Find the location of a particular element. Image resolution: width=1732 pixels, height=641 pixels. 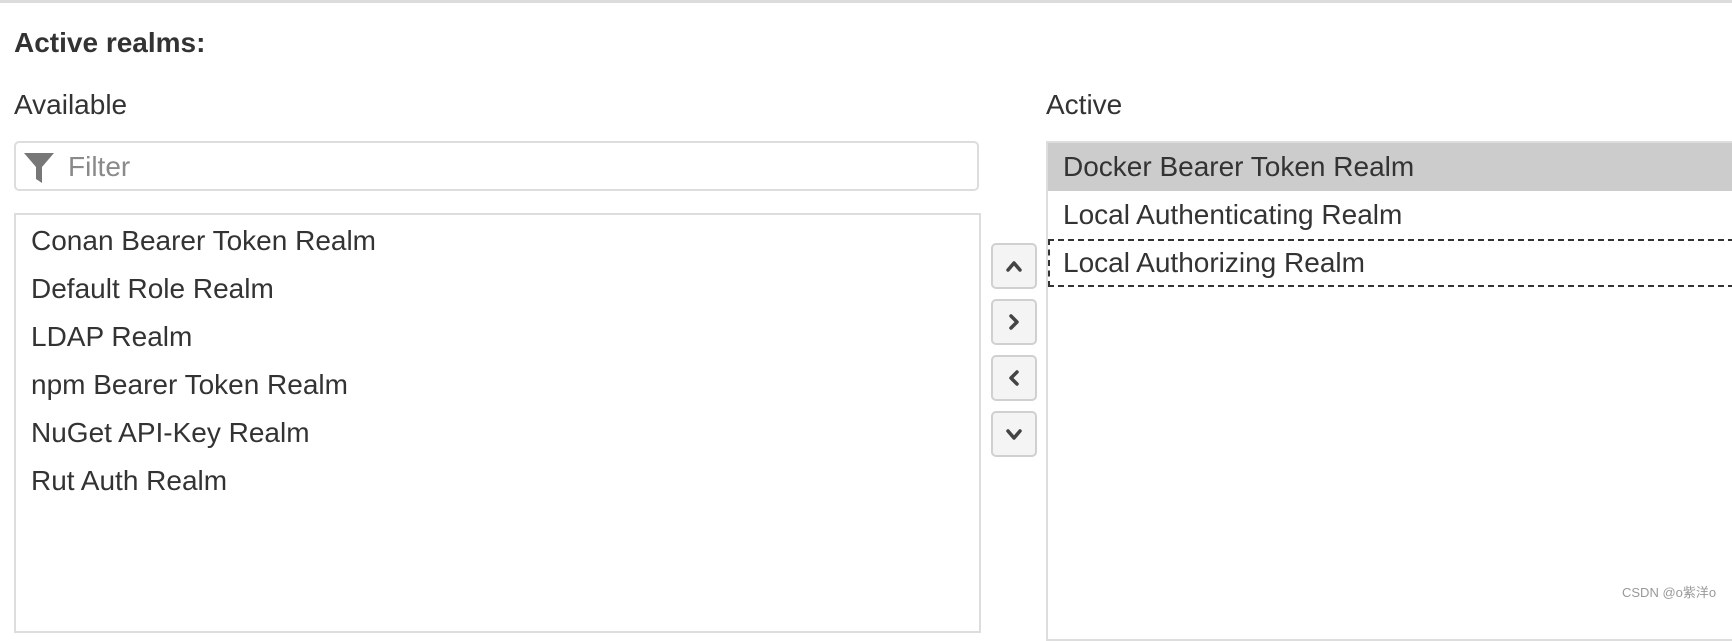

watermark: CSDN @o紫洋o is located at coordinates (1669, 592).